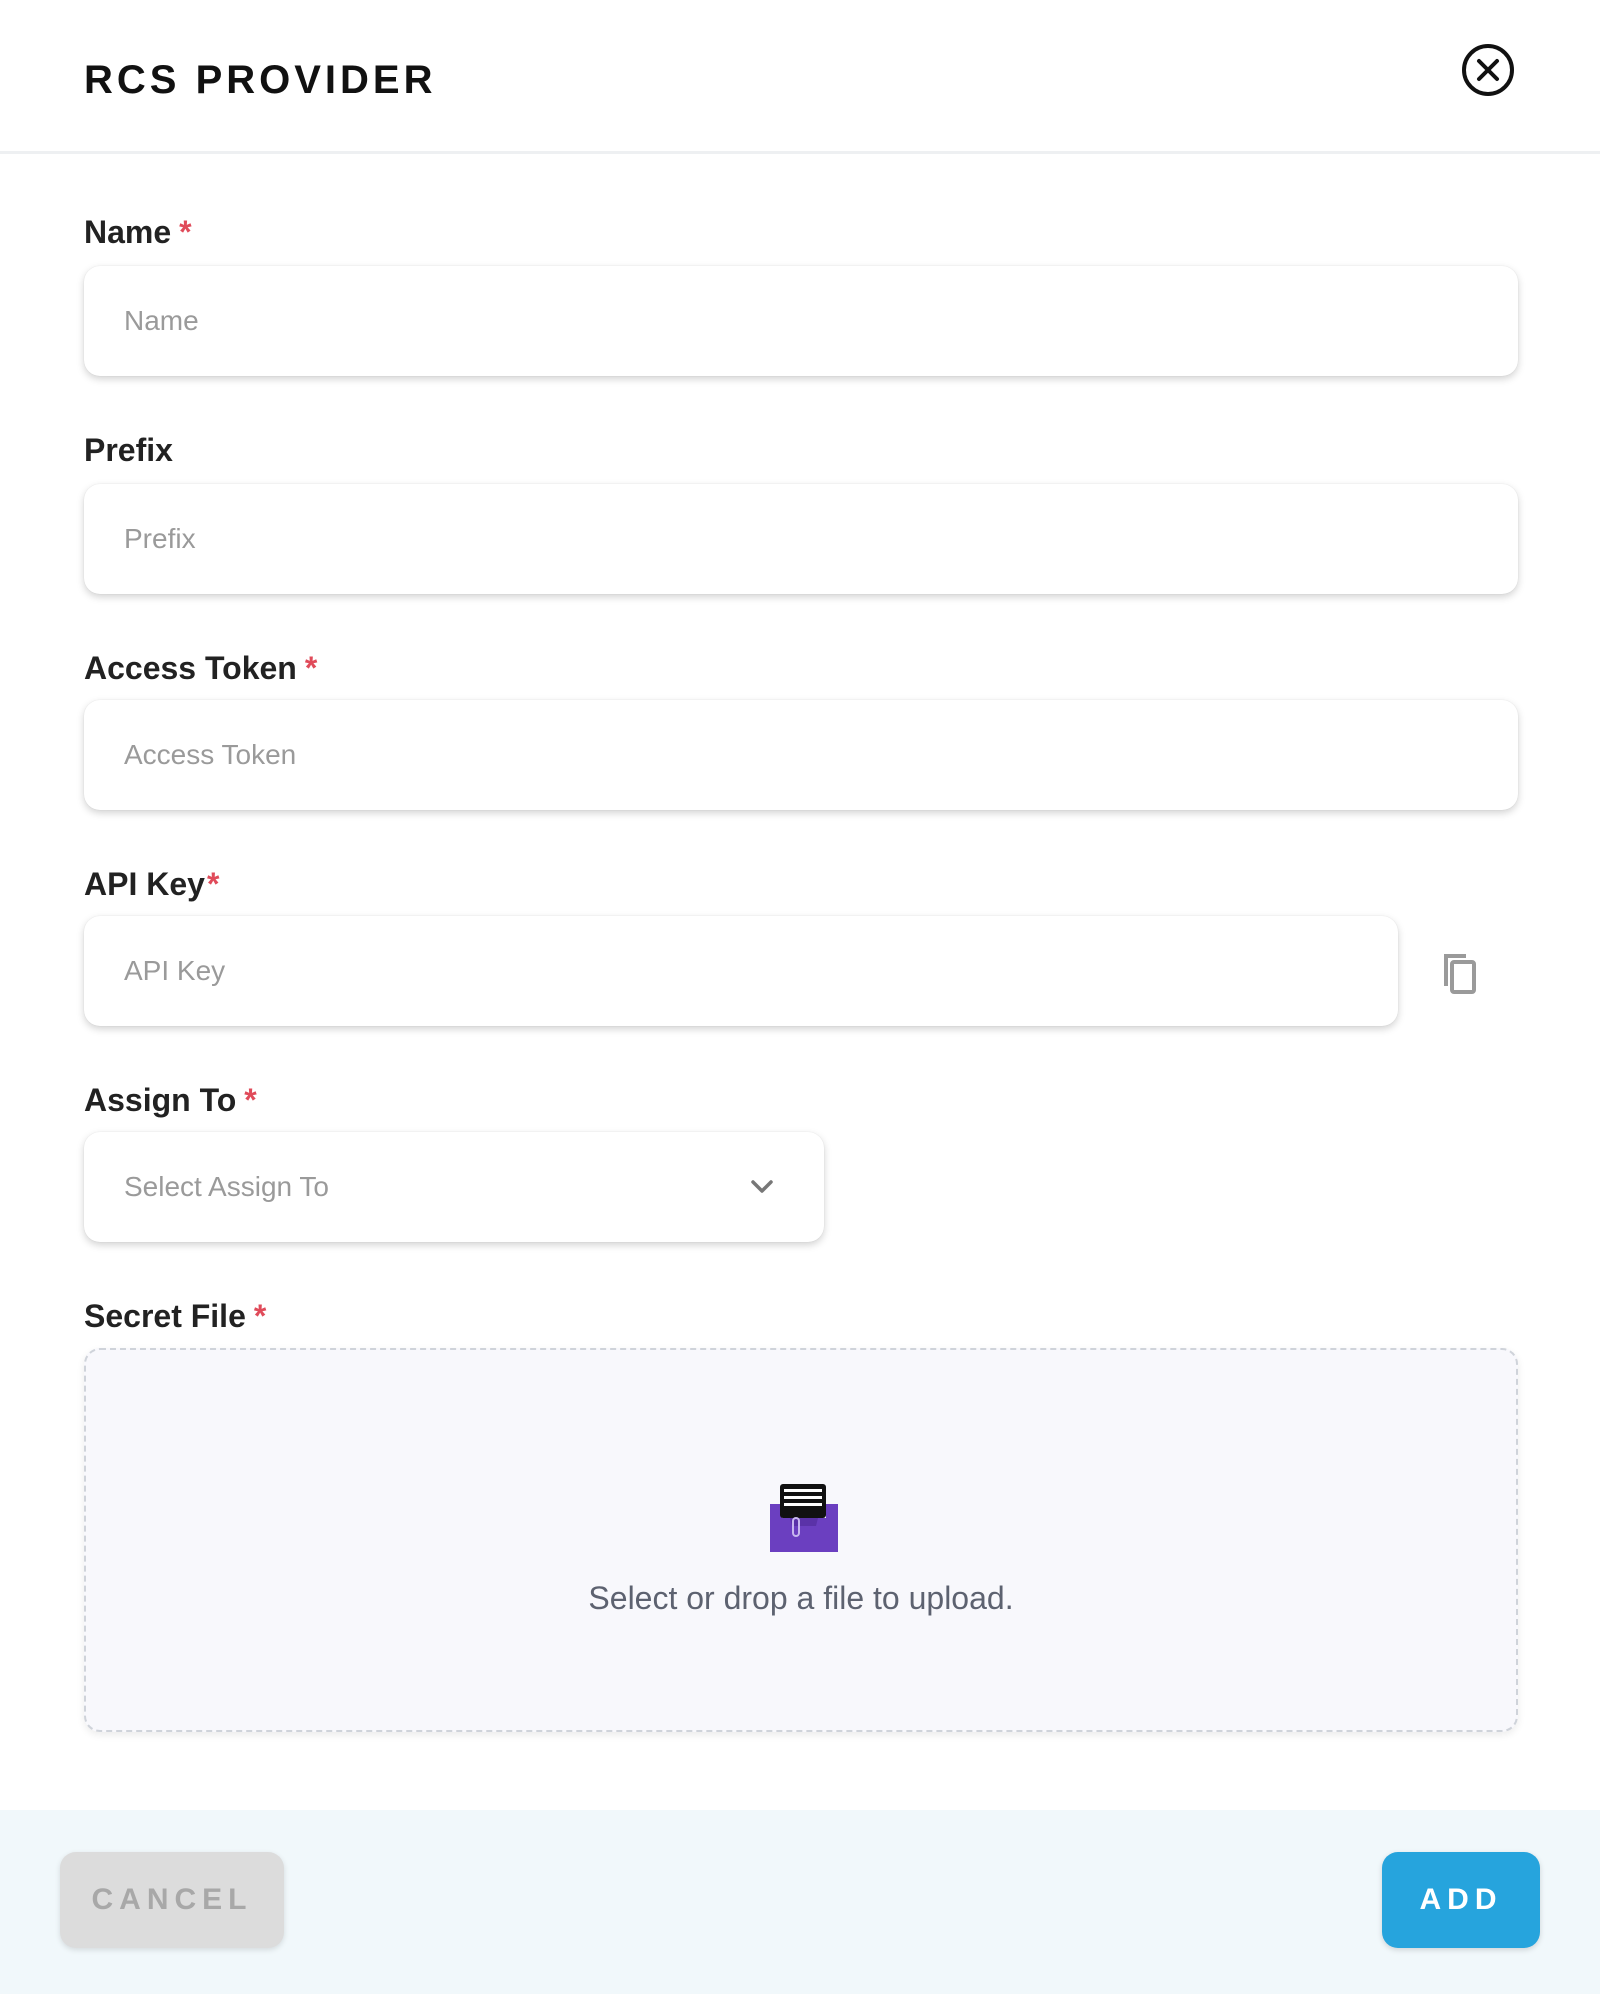 The height and width of the screenshot is (1994, 1600). What do you see at coordinates (128, 232) in the screenshot?
I see `name-label-text: Name` at bounding box center [128, 232].